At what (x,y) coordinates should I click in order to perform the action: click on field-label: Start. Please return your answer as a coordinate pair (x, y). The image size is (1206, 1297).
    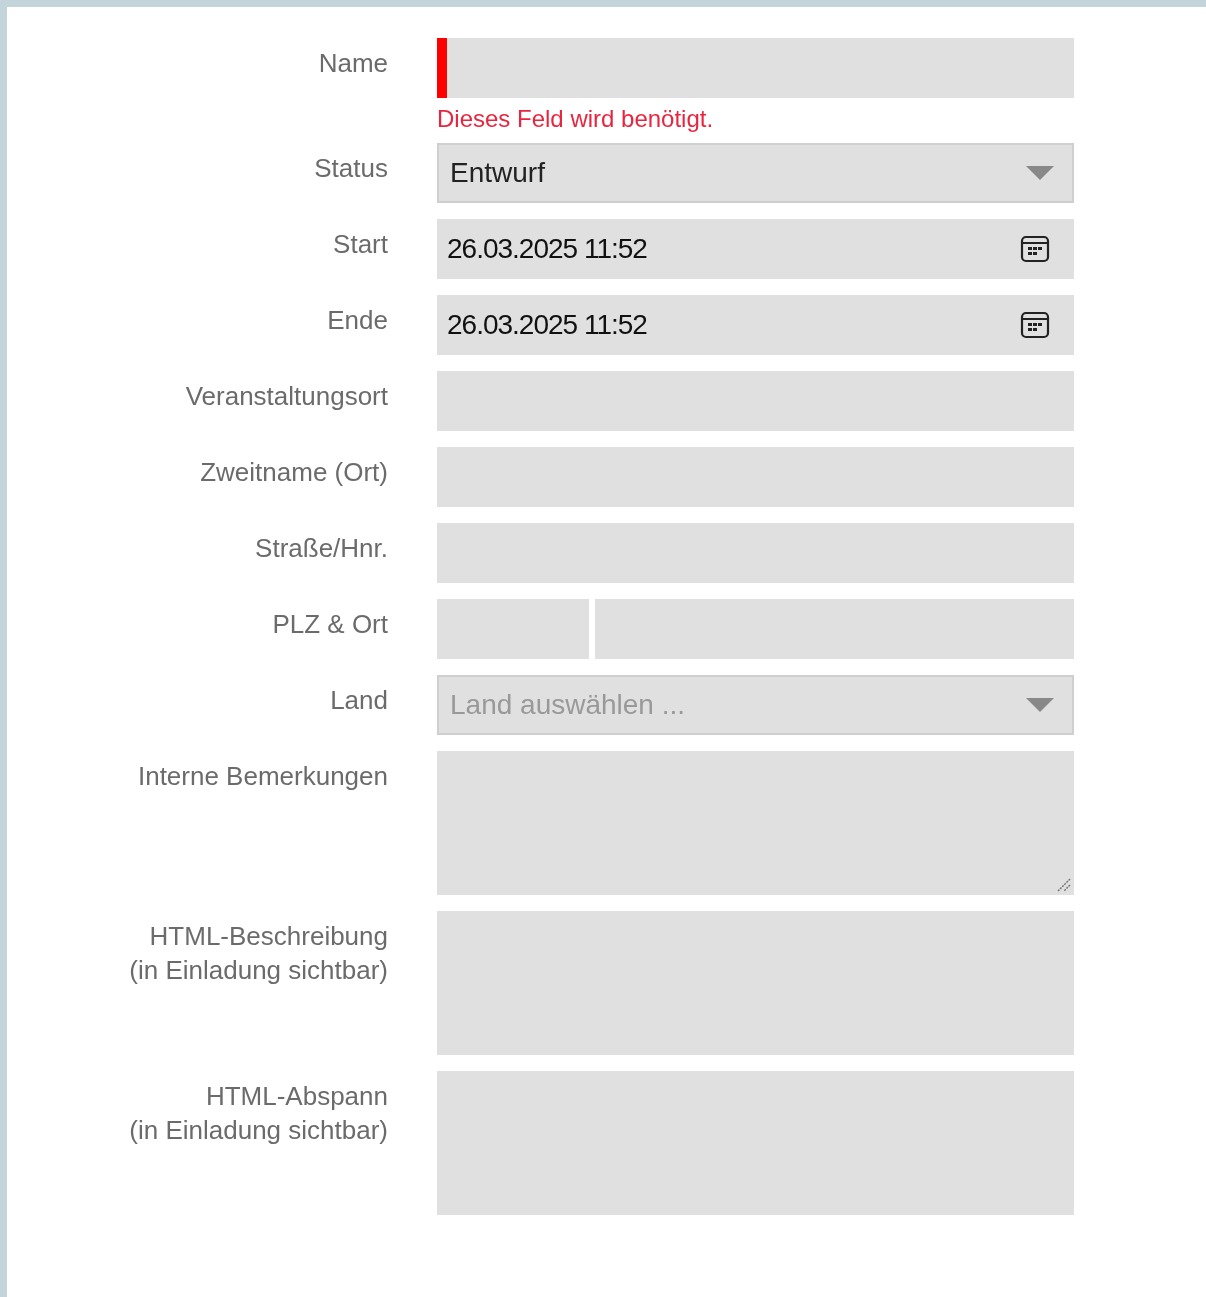
    Looking at the image, I should click on (360, 244).